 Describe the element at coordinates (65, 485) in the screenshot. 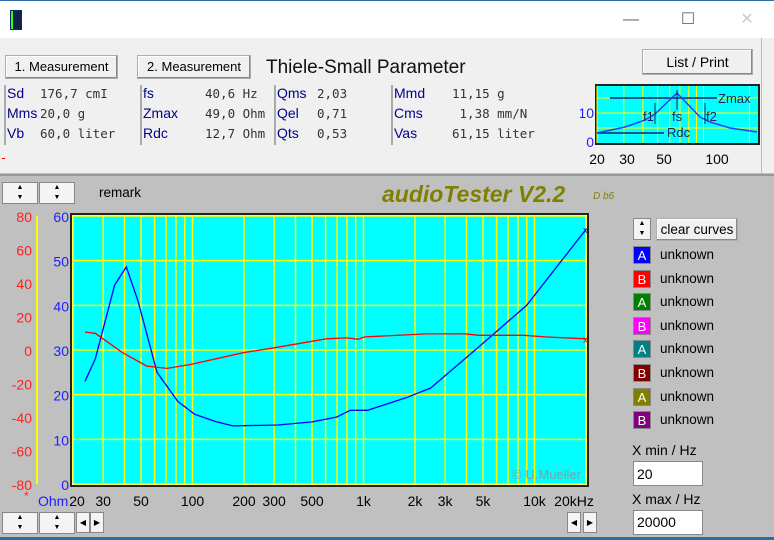

I see `impedance-tick-label: 0` at that location.